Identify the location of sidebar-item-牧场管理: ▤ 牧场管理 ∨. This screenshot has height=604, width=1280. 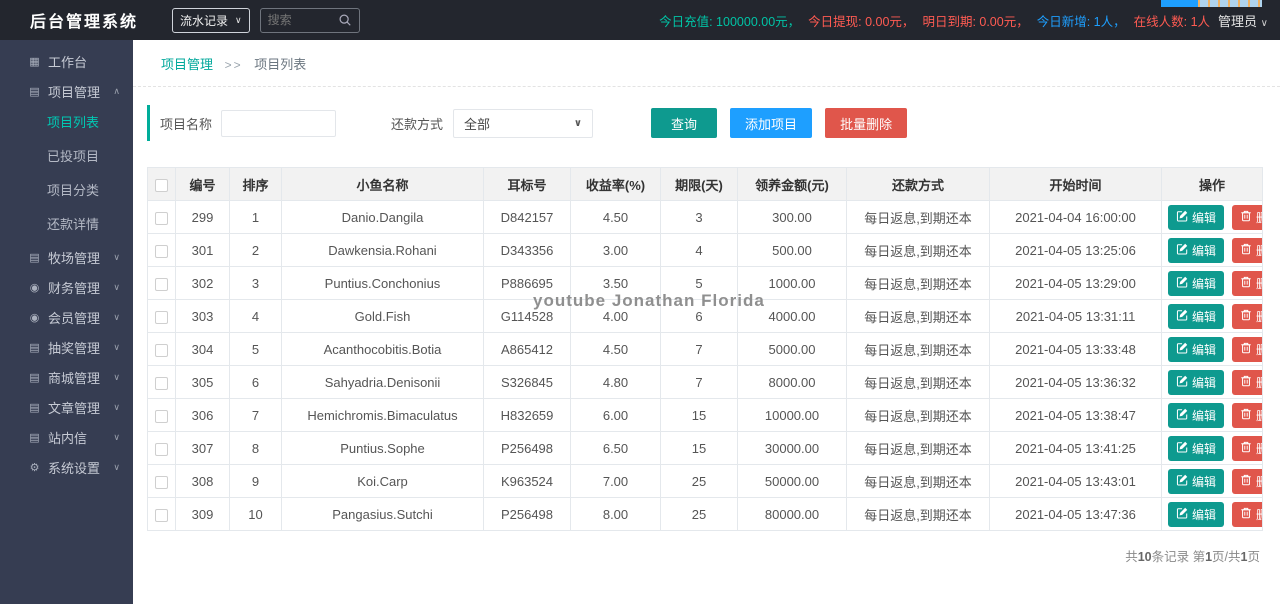
(66, 257).